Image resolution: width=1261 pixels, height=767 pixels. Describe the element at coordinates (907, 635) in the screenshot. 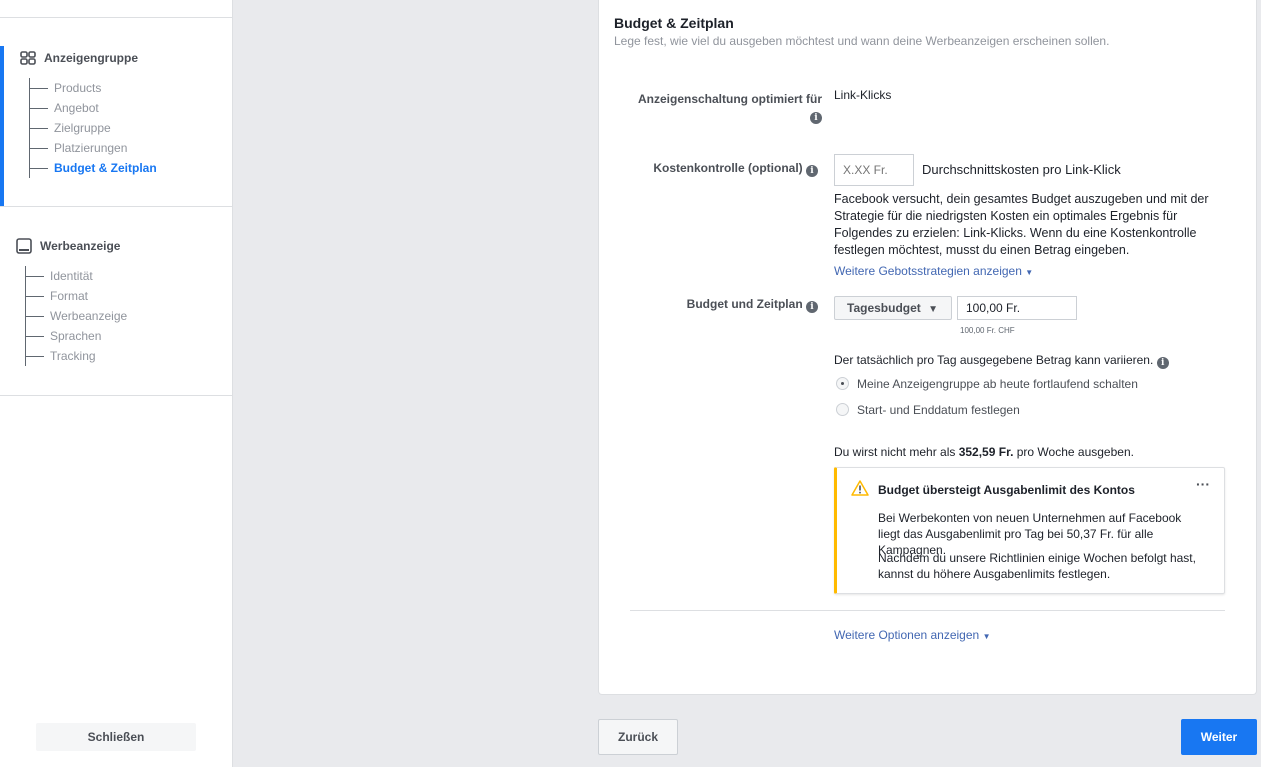

I see `more-options-label: Weitere Optionen anzeigen` at that location.